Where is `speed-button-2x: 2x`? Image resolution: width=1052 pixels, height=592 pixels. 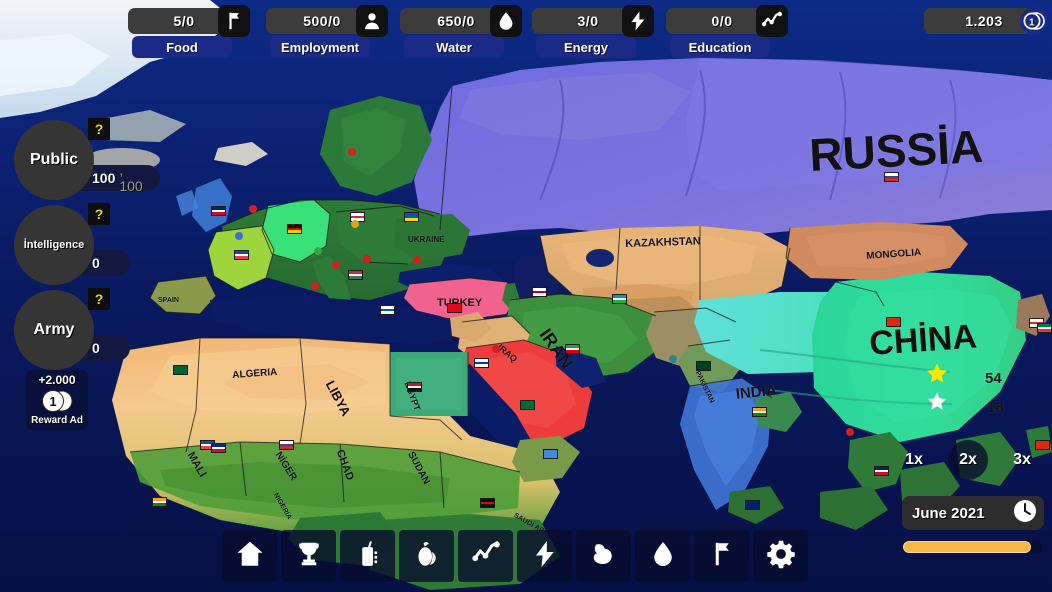
speed-button-2x: 2x is located at coordinates (968, 460).